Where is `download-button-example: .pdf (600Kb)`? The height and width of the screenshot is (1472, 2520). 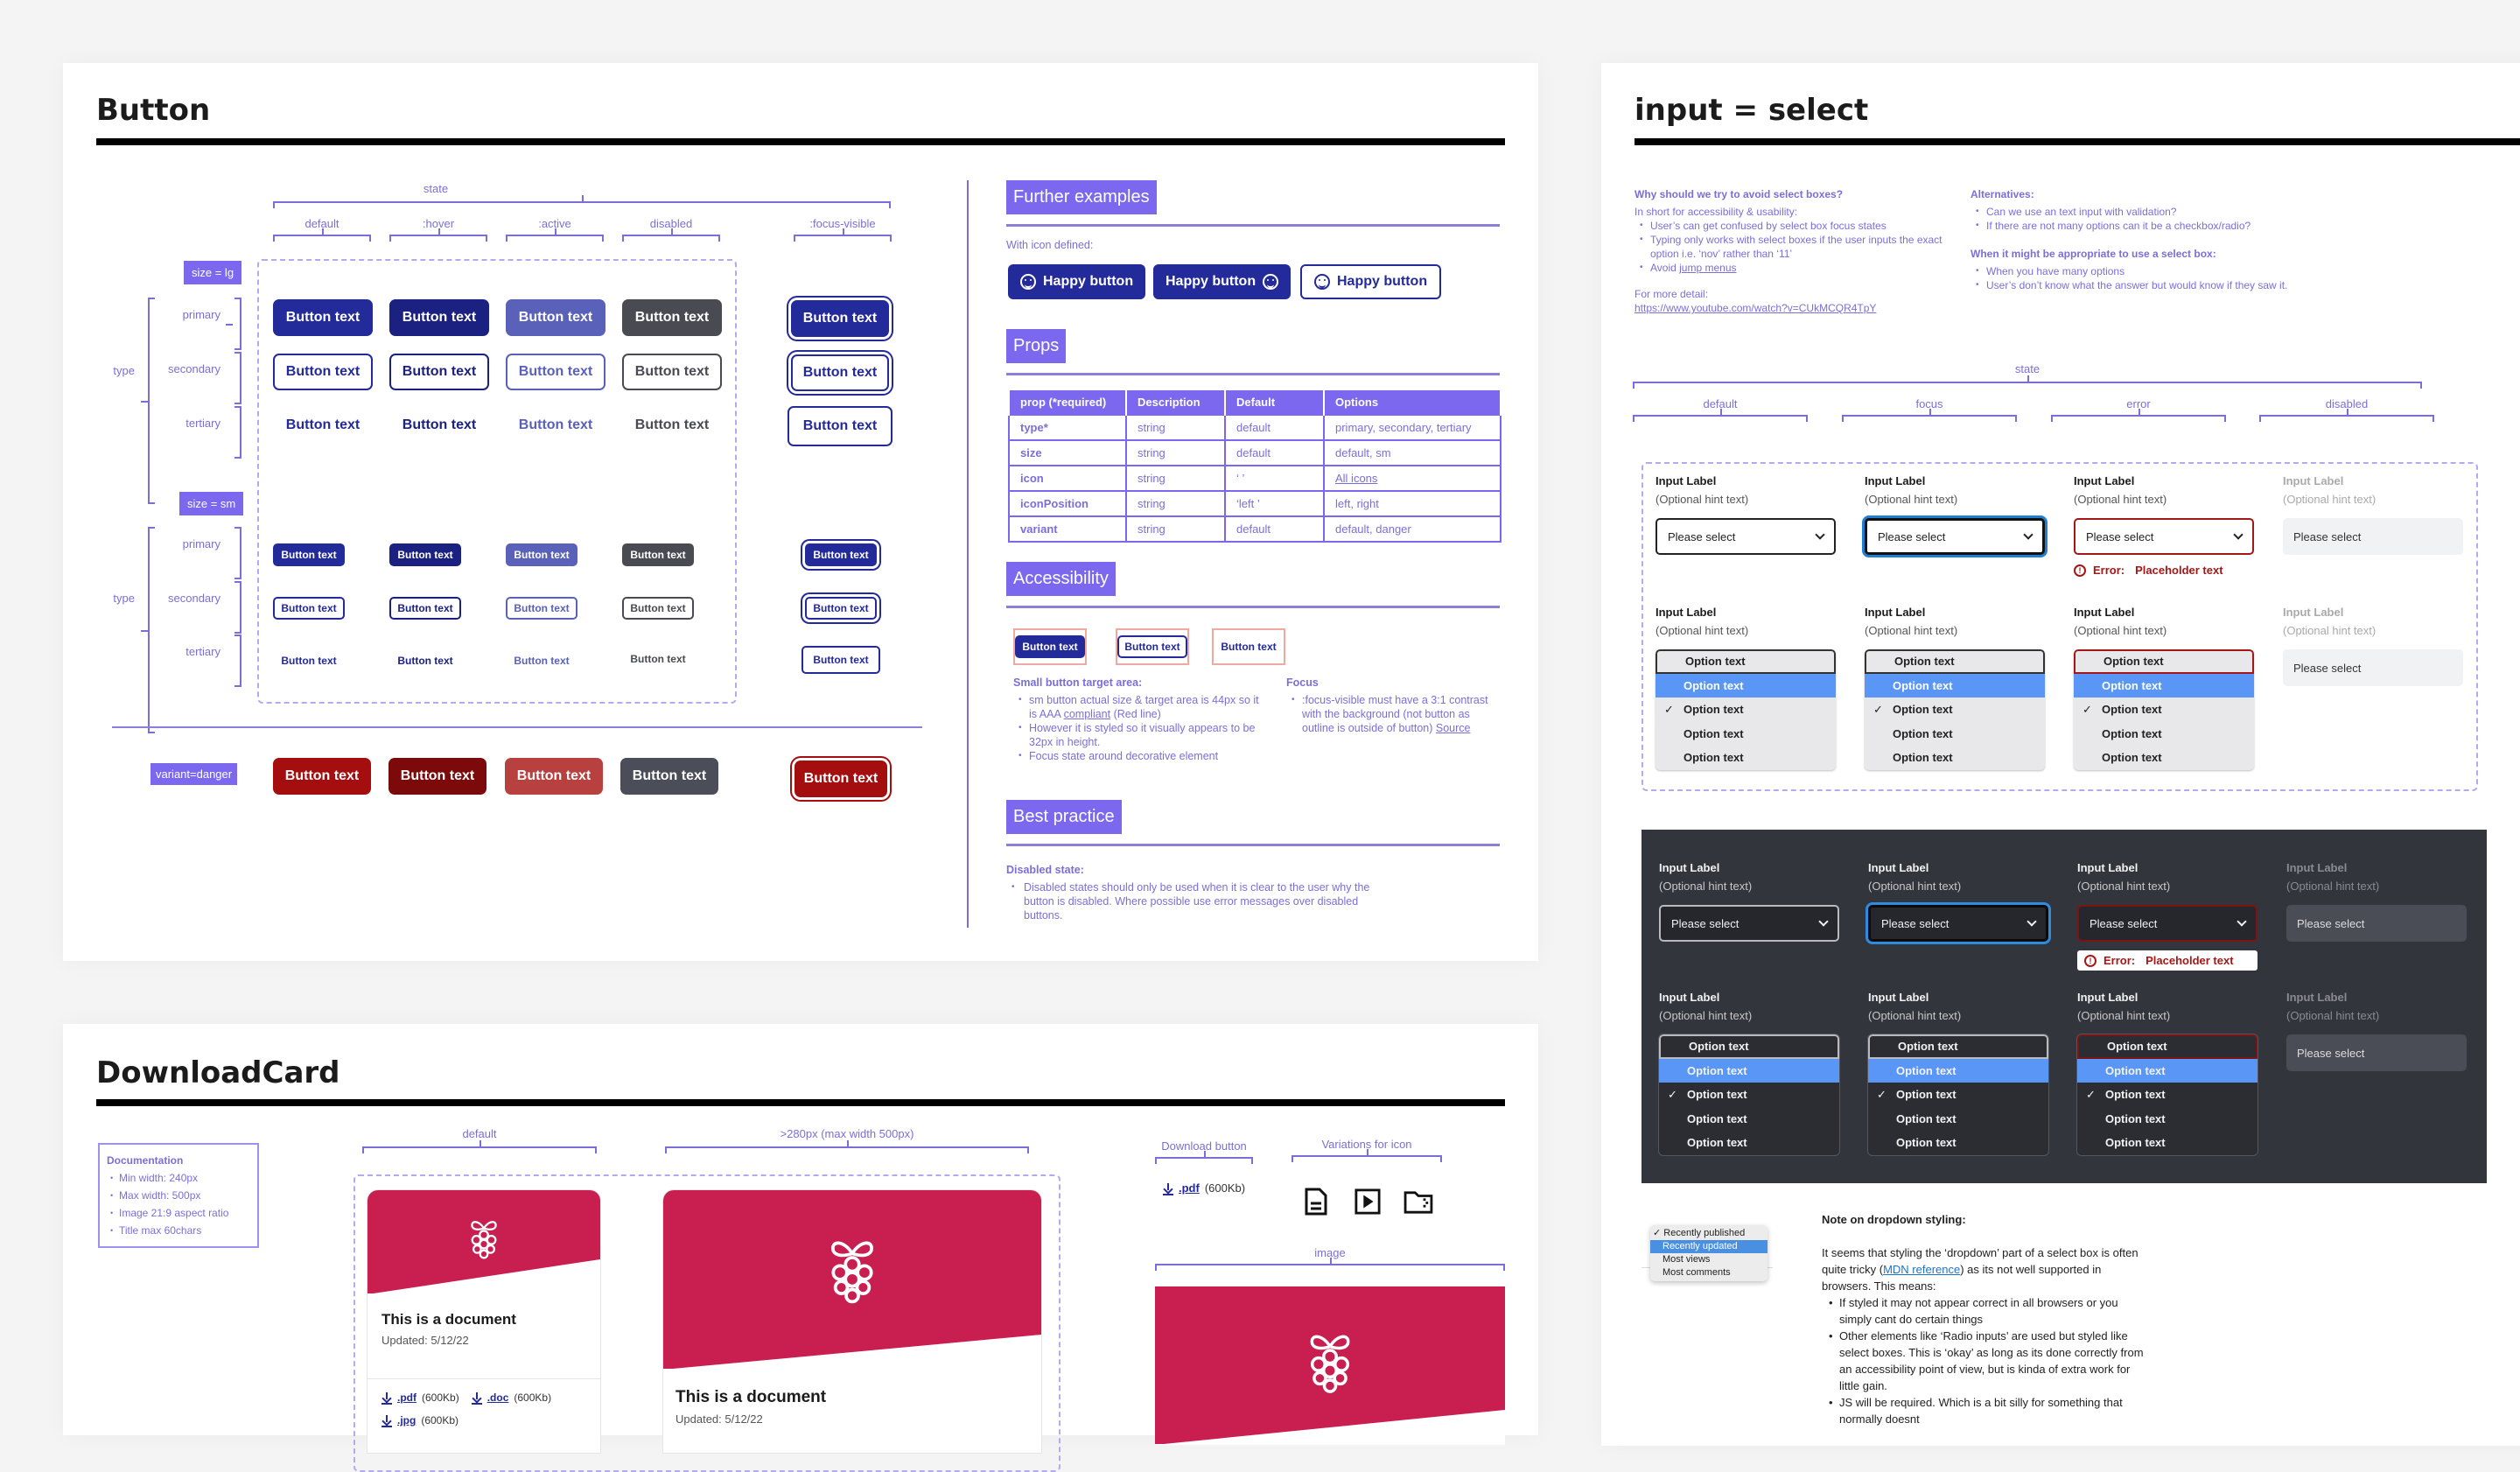 download-button-example: .pdf (600Kb) is located at coordinates (1204, 1188).